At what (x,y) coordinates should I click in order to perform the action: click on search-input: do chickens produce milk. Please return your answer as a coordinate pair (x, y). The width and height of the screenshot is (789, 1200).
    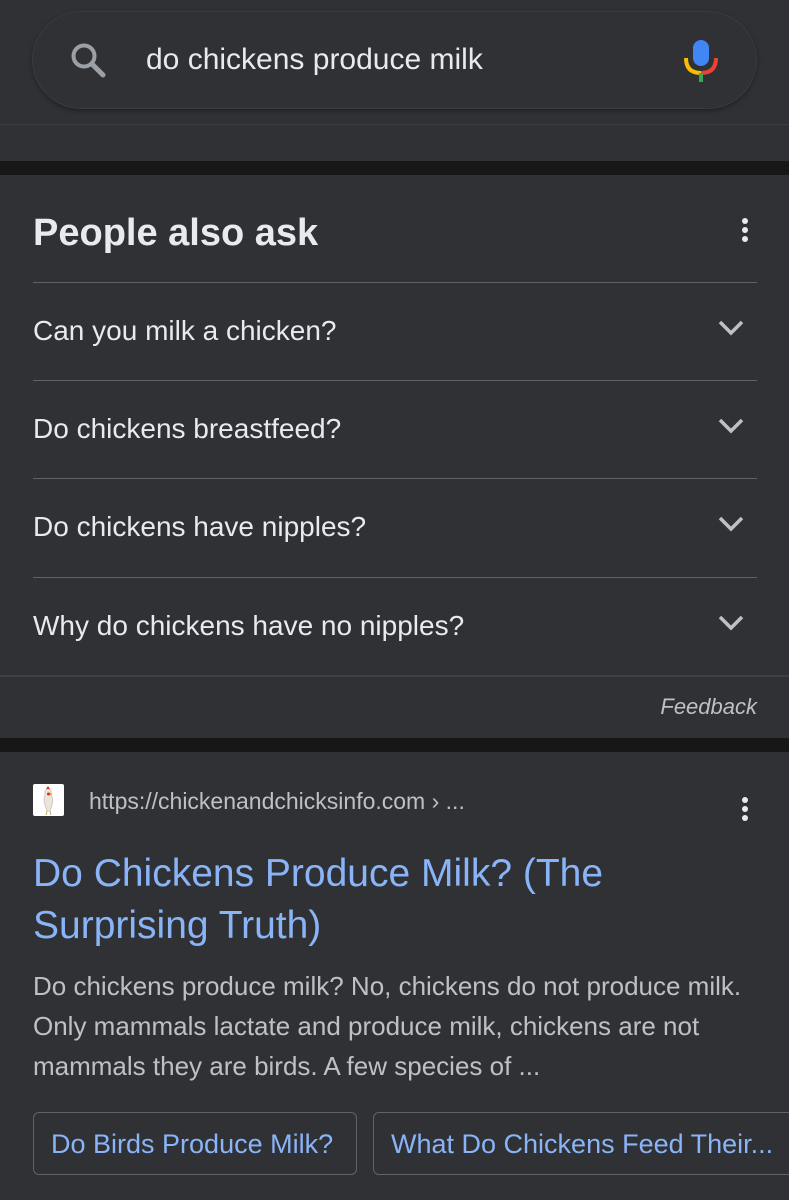
    Looking at the image, I should click on (314, 60).